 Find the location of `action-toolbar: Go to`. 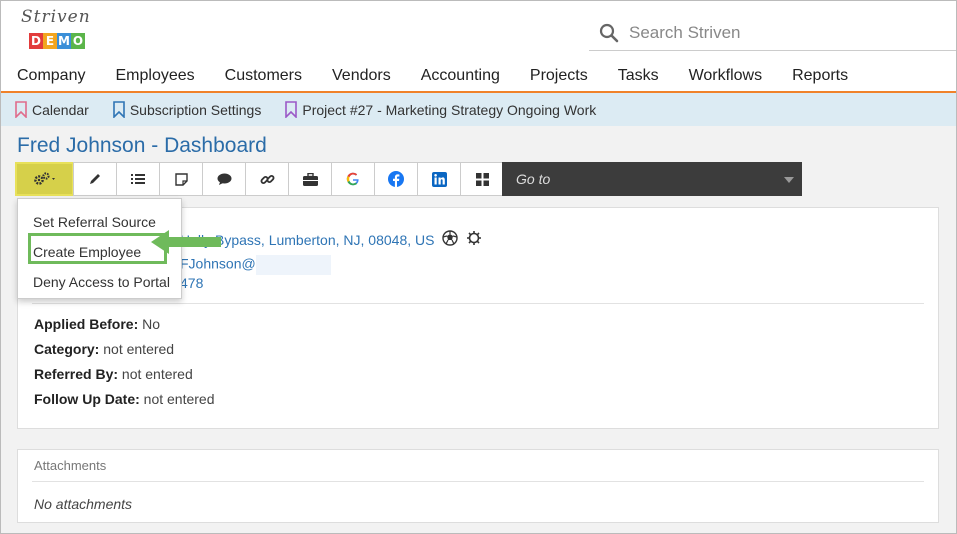

action-toolbar: Go to is located at coordinates (408, 179).